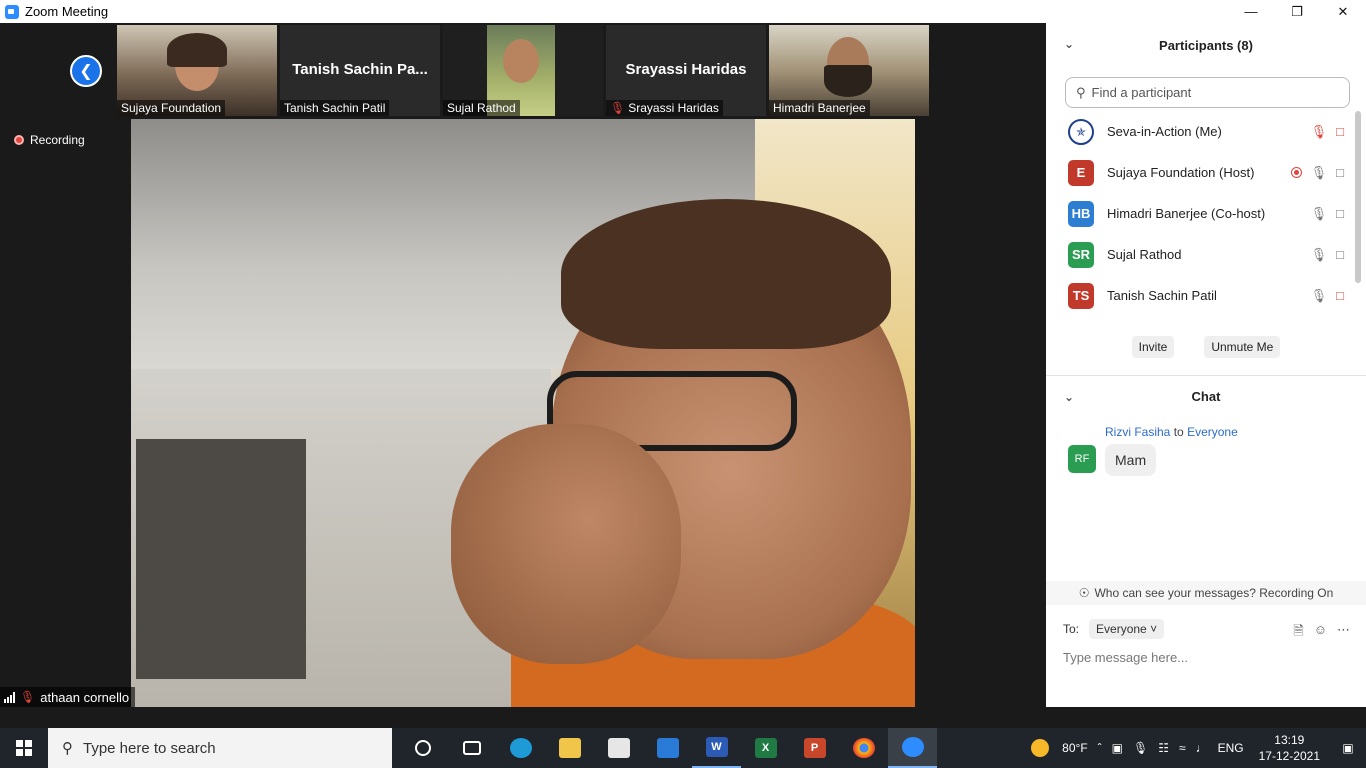 Image resolution: width=1366 pixels, height=768 pixels. What do you see at coordinates (521, 61) in the screenshot?
I see `participant-face` at bounding box center [521, 61].